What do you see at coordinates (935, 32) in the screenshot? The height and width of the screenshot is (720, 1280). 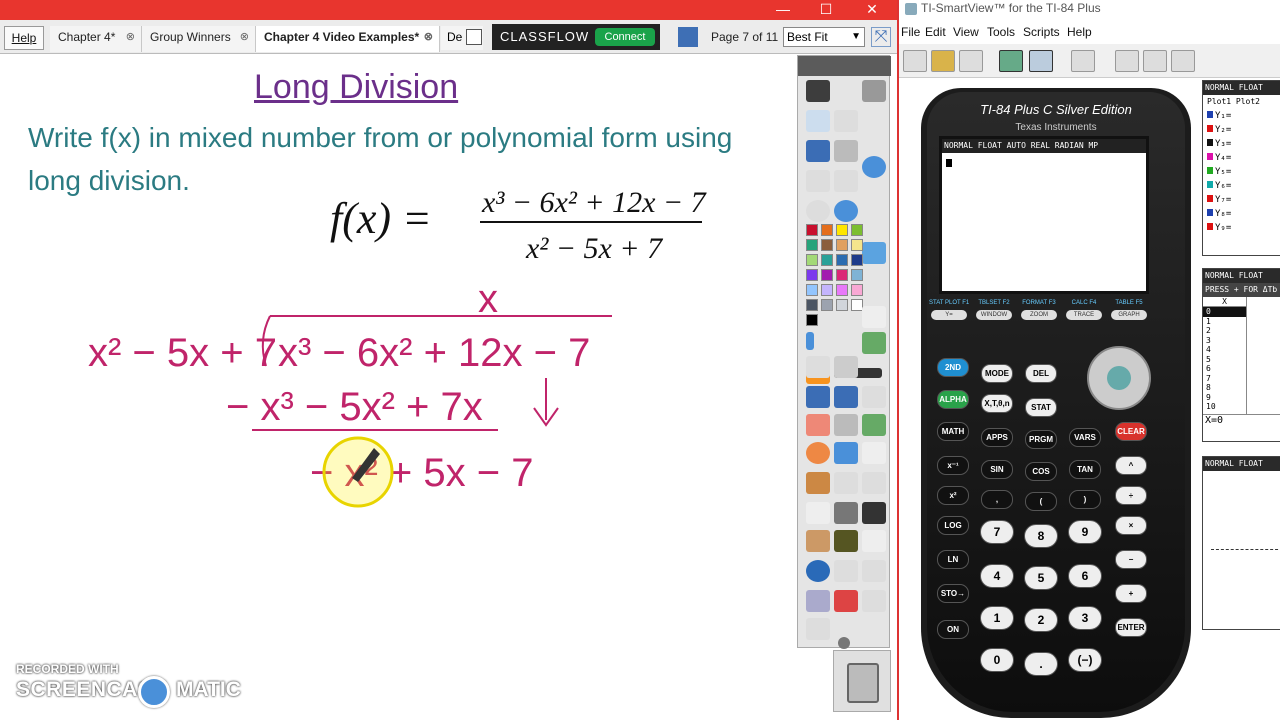 I see `menu-edit: Edit` at bounding box center [935, 32].